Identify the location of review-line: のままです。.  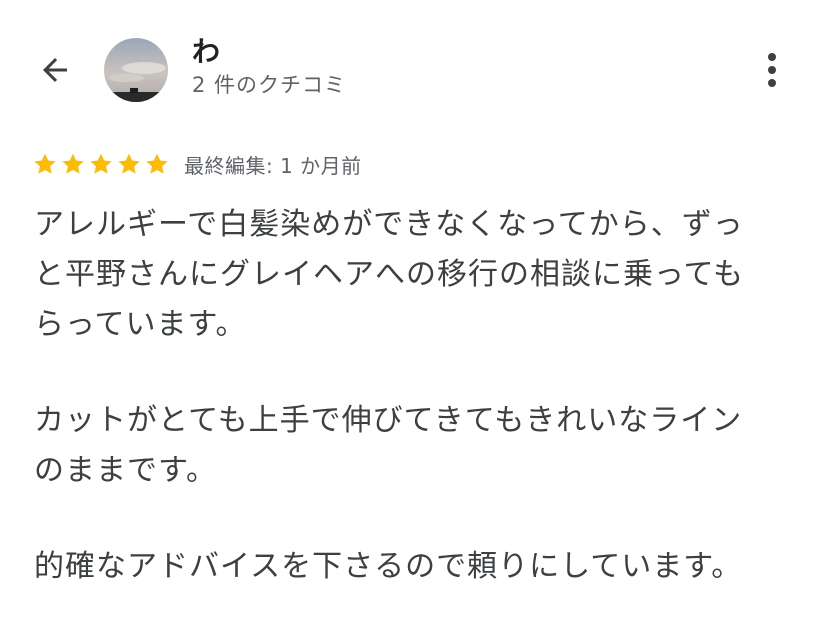
(125, 470).